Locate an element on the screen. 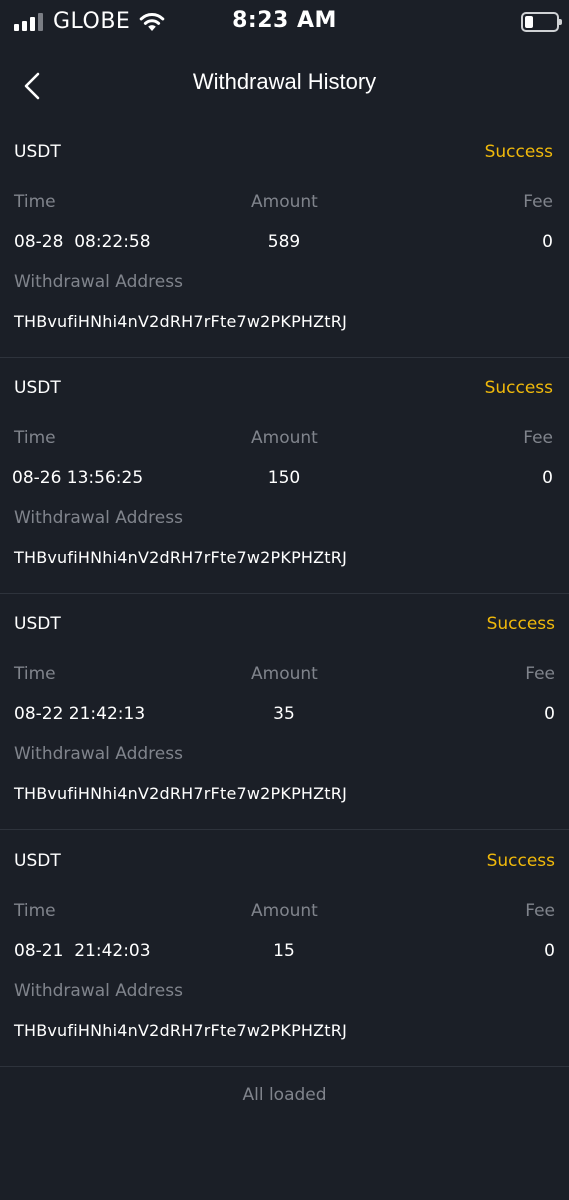 The height and width of the screenshot is (1200, 569). battery-level is located at coordinates (529, 22).